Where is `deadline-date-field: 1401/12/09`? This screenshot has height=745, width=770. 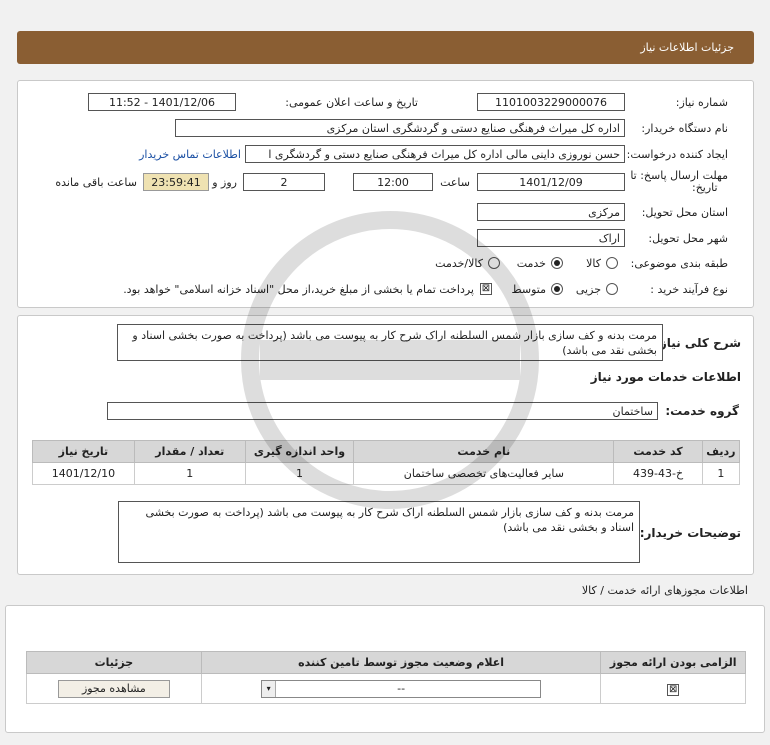
deadline-date-field: 1401/12/09 is located at coordinates (551, 182).